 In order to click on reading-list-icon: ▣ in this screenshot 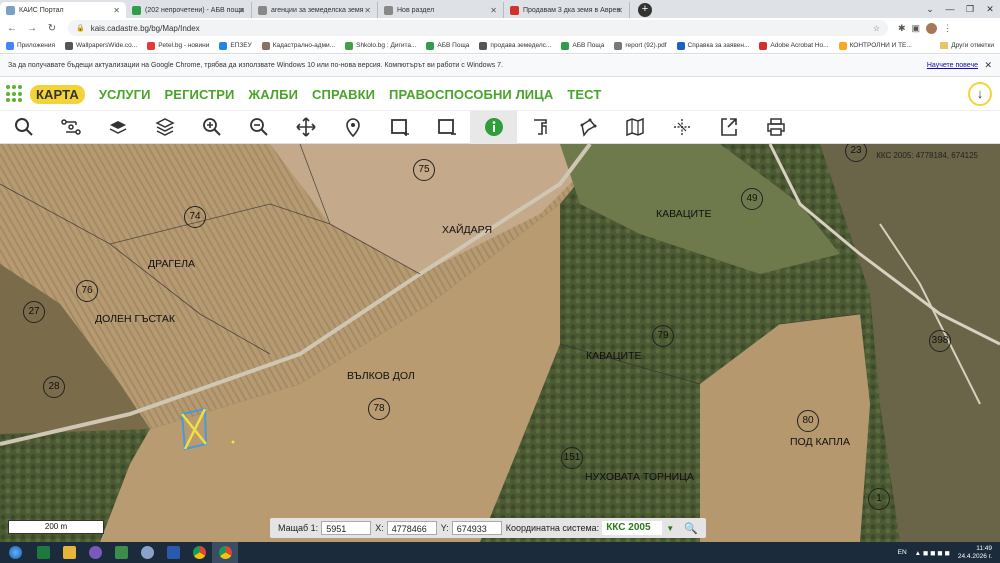, I will do `click(916, 28)`.